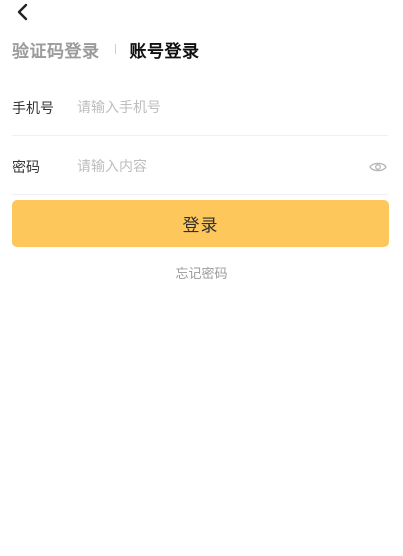 The height and width of the screenshot is (556, 403). What do you see at coordinates (115, 49) in the screenshot?
I see `tab-divider` at bounding box center [115, 49].